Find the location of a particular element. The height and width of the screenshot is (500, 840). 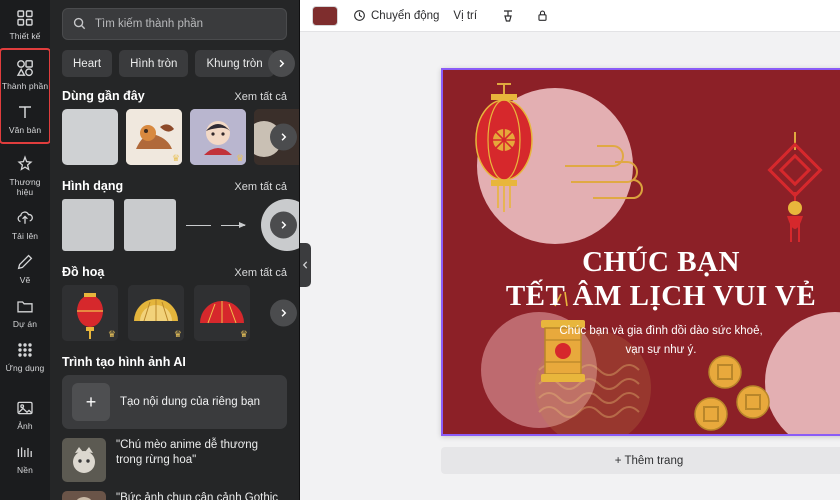

graphics-row: ♛ ♛ ♛ is located at coordinates (174, 313).